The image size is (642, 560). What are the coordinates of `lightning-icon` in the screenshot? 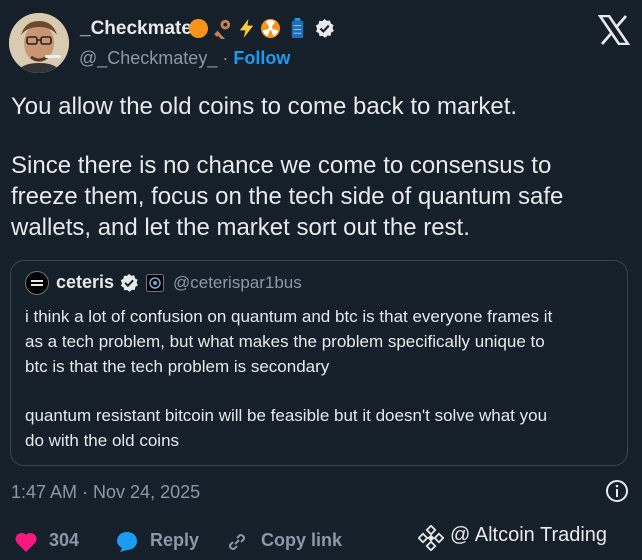 It's located at (246, 28).